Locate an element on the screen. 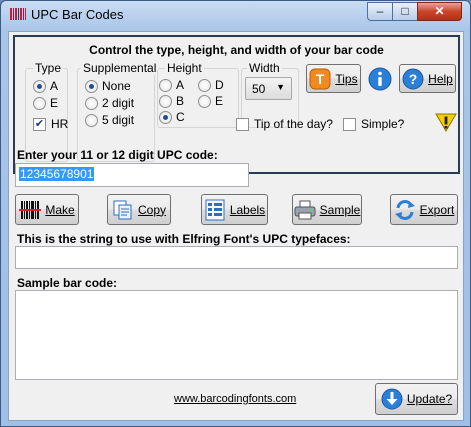 This screenshot has height=427, width=471. update-button: Update? is located at coordinates (416, 399).